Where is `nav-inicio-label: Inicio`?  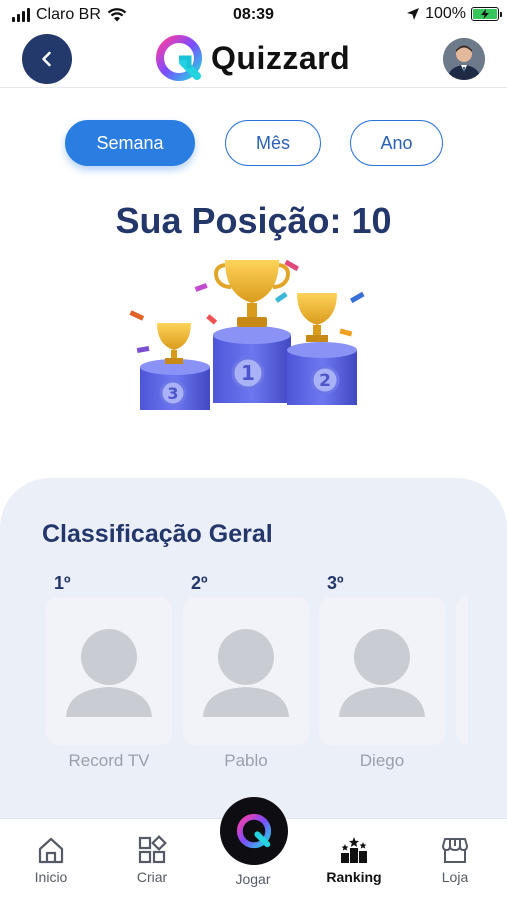
nav-inicio-label: Inicio is located at coordinates (51, 877).